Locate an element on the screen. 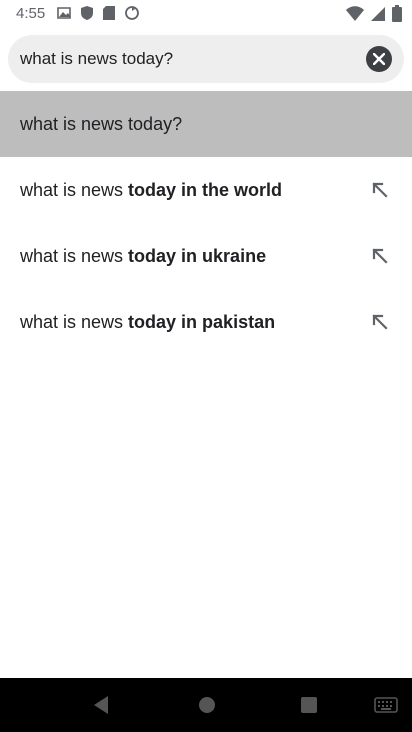 This screenshot has width=412, height=732. navigation-bar is located at coordinates (206, 705).